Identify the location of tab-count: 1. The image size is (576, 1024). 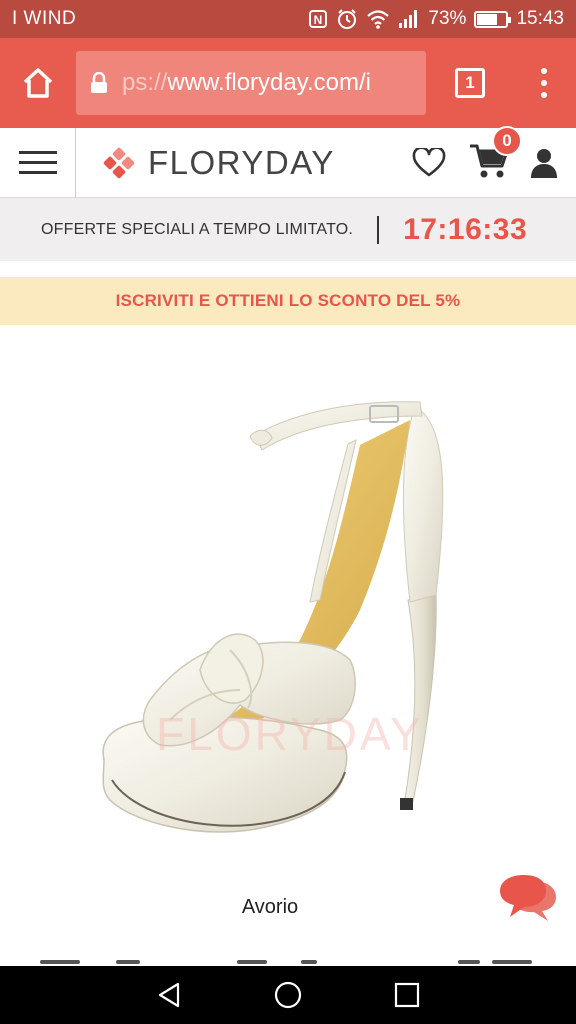
(470, 82).